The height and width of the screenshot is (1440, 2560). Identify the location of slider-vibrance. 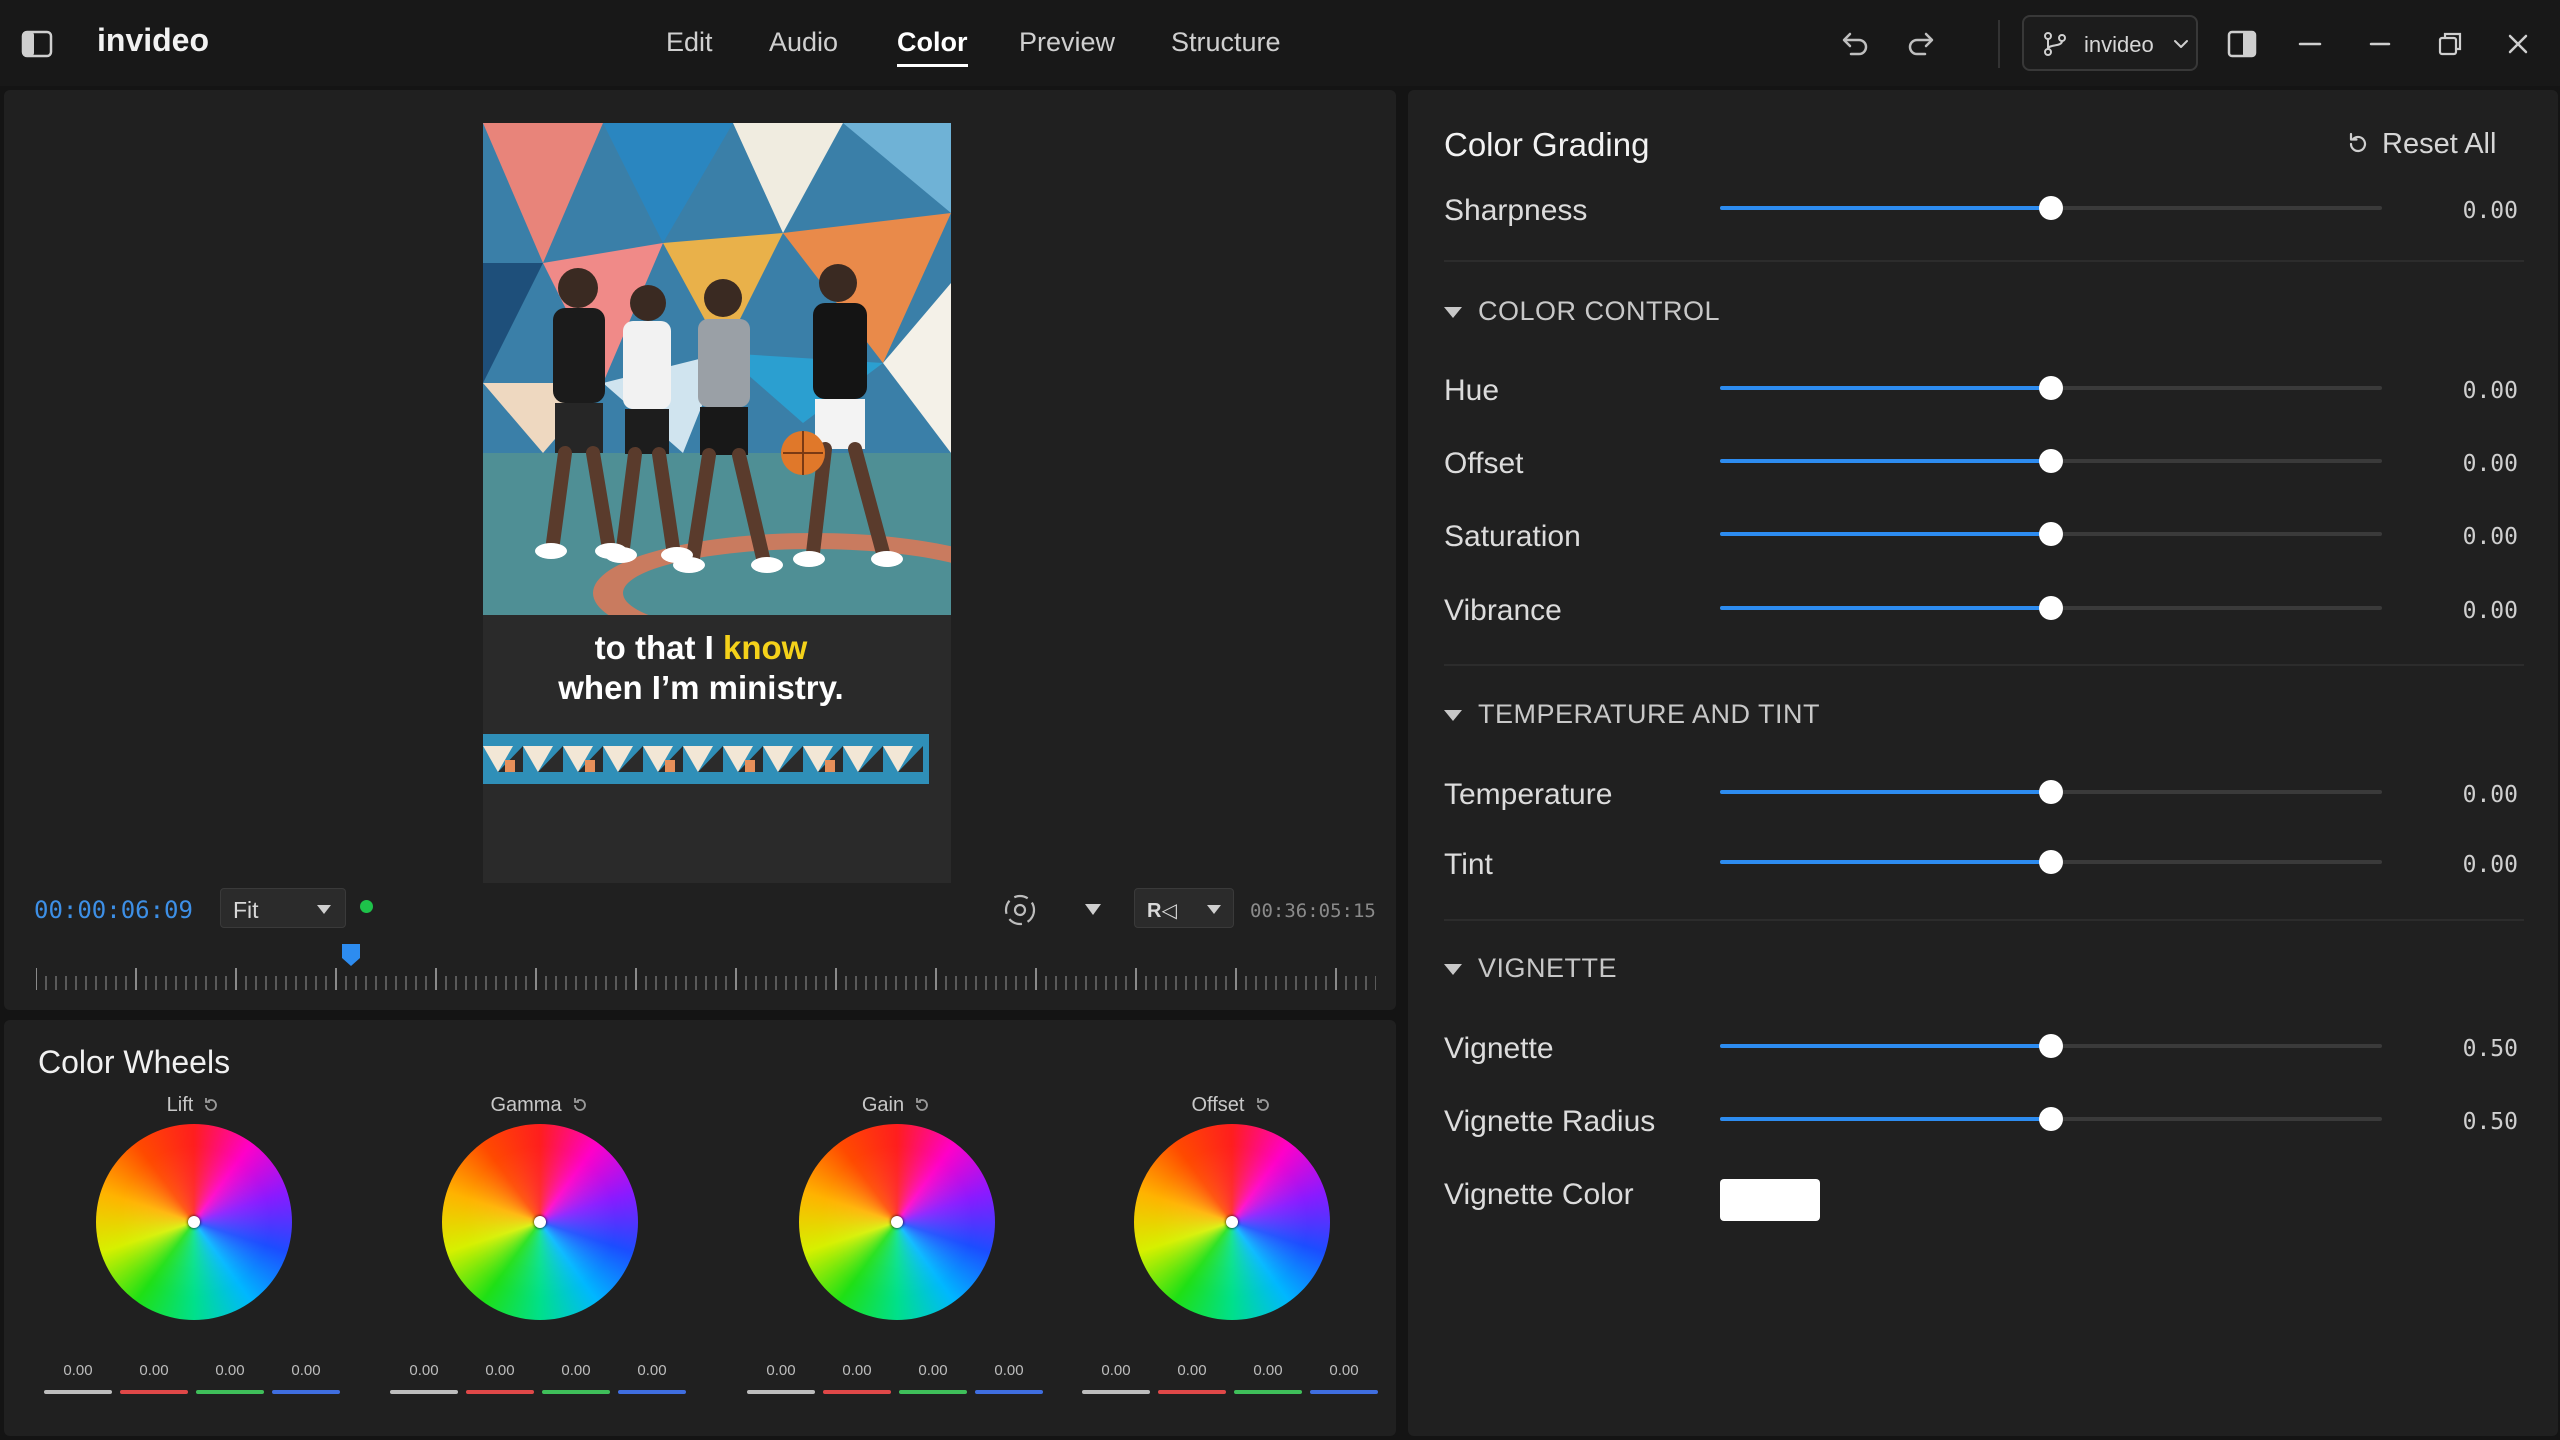
(2051, 608).